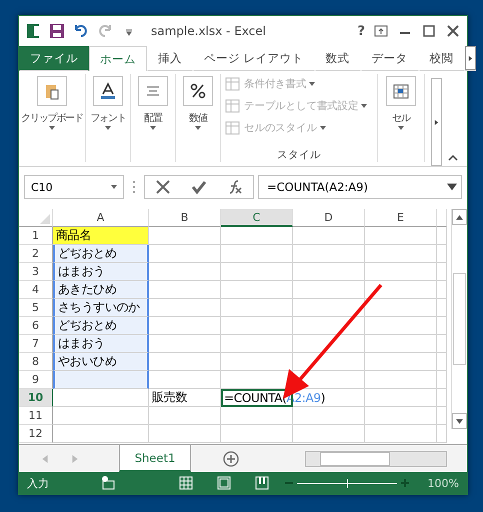  I want to click on maximize-icon, so click(429, 31).